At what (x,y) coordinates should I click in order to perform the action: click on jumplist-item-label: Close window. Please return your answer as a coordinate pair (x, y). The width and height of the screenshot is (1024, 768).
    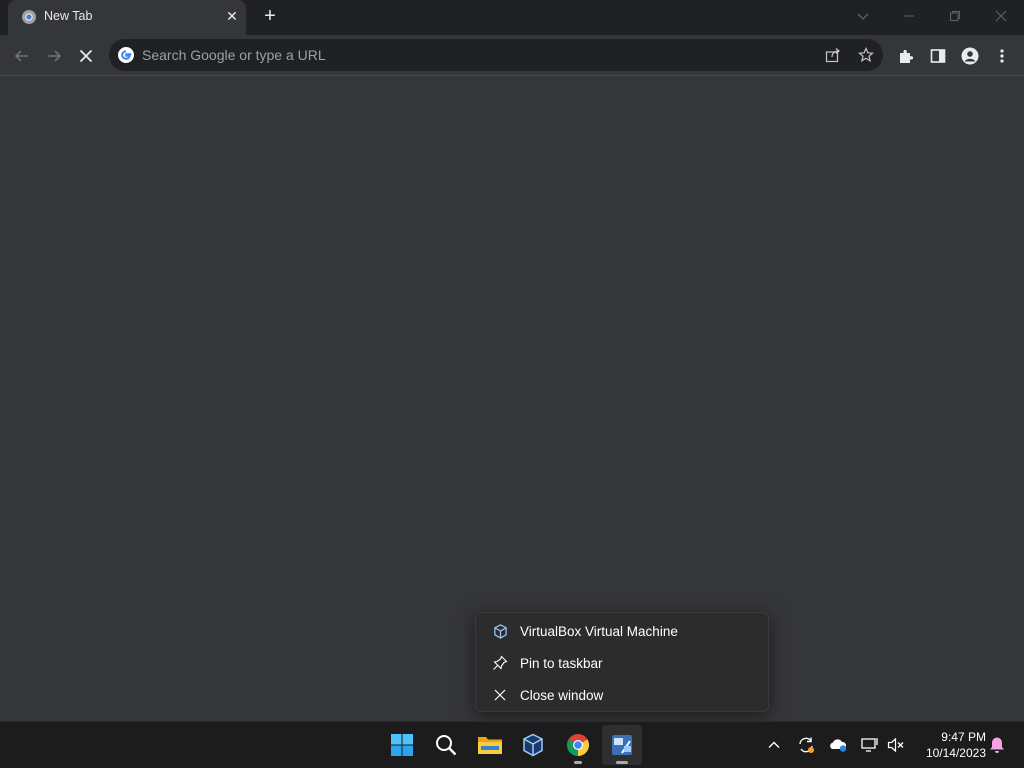
    Looking at the image, I should click on (562, 695).